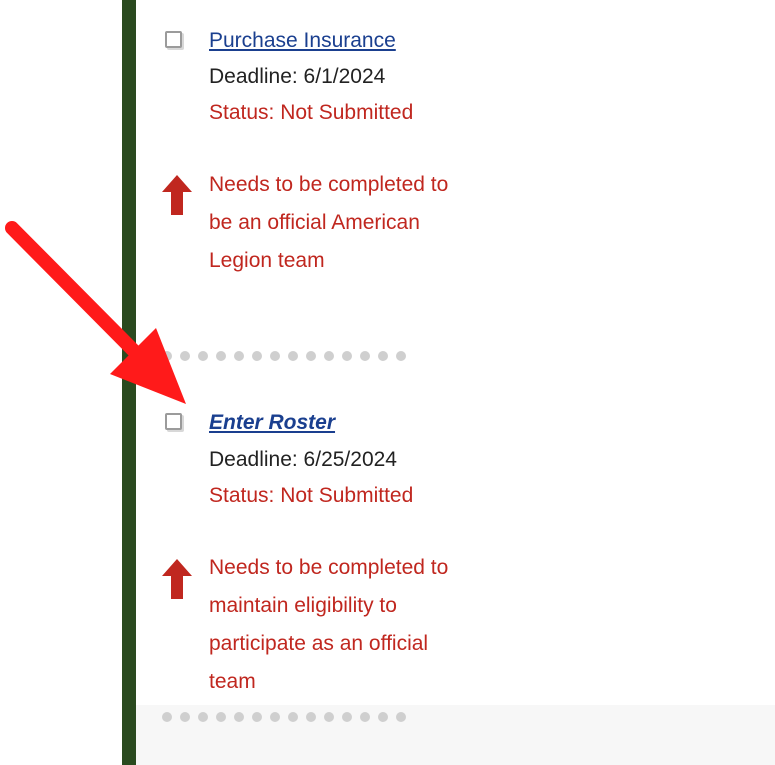  Describe the element at coordinates (129, 382) in the screenshot. I see `sidebar-accent-bar` at that location.